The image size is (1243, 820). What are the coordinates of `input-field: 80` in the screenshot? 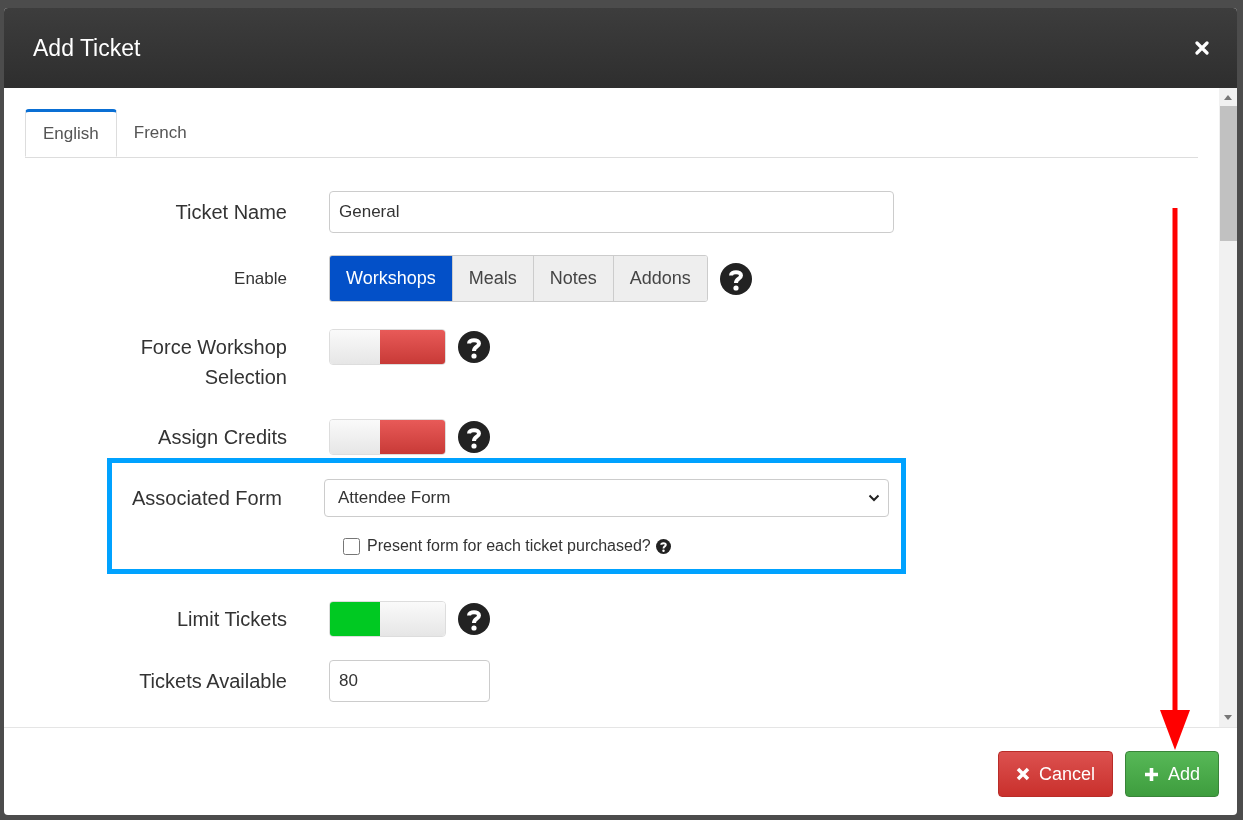 It's located at (409, 681).